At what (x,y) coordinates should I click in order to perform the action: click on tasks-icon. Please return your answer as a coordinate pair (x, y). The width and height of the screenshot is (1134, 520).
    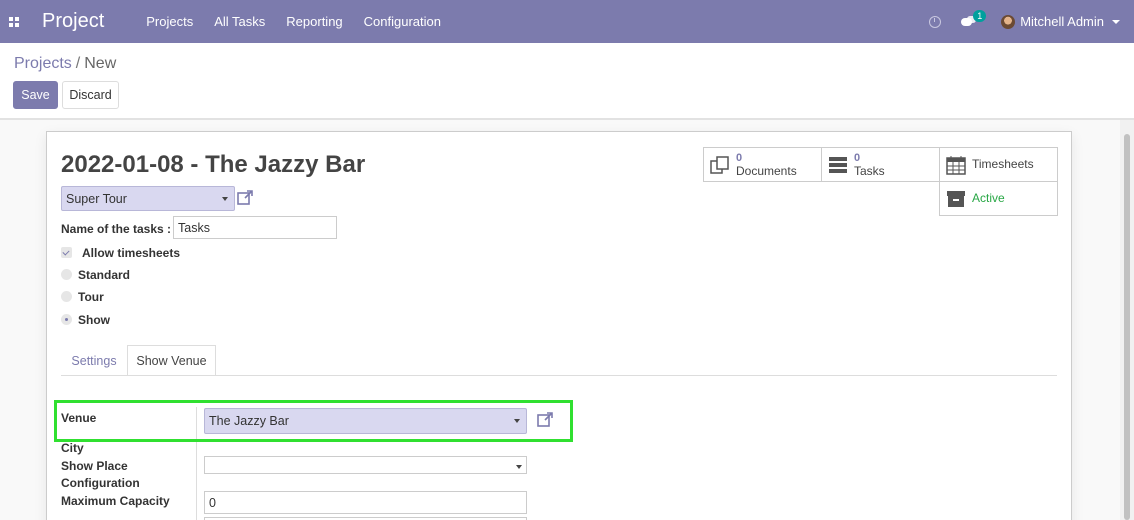
    Looking at the image, I should click on (838, 164).